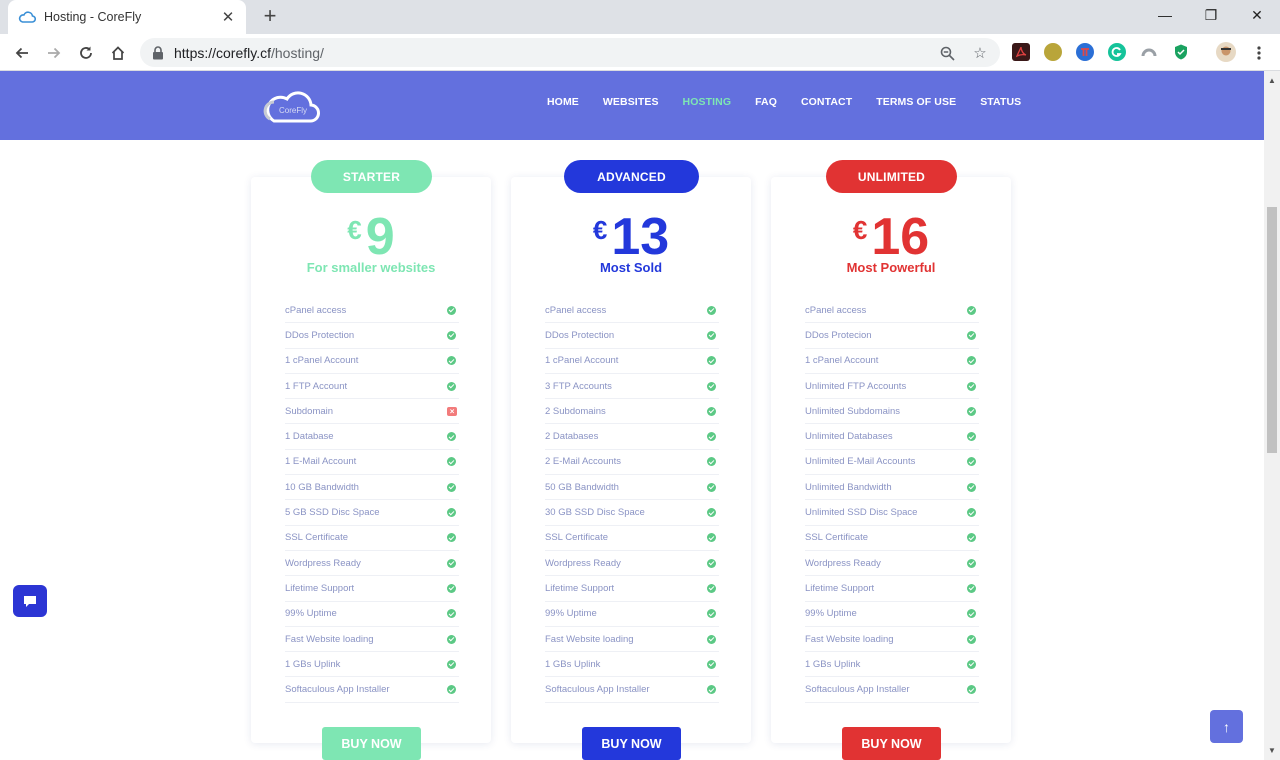  What do you see at coordinates (1272, 80) in the screenshot?
I see `scroll-up-icon: ▲` at bounding box center [1272, 80].